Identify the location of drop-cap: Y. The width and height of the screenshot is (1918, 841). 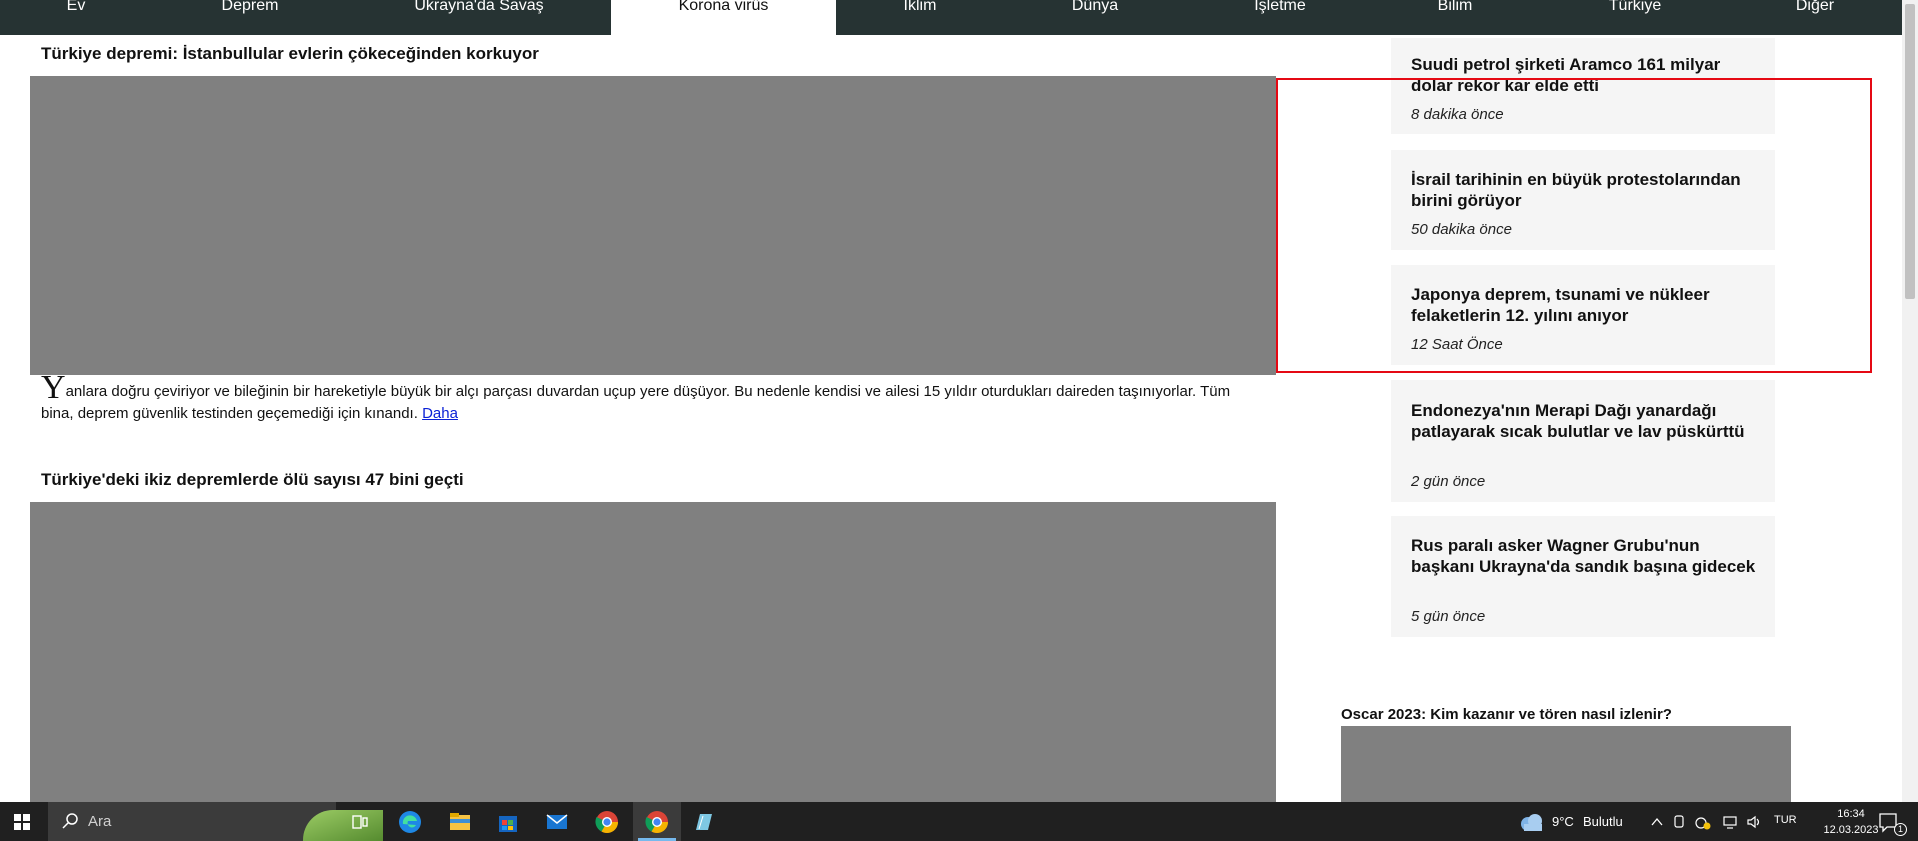
(53, 387).